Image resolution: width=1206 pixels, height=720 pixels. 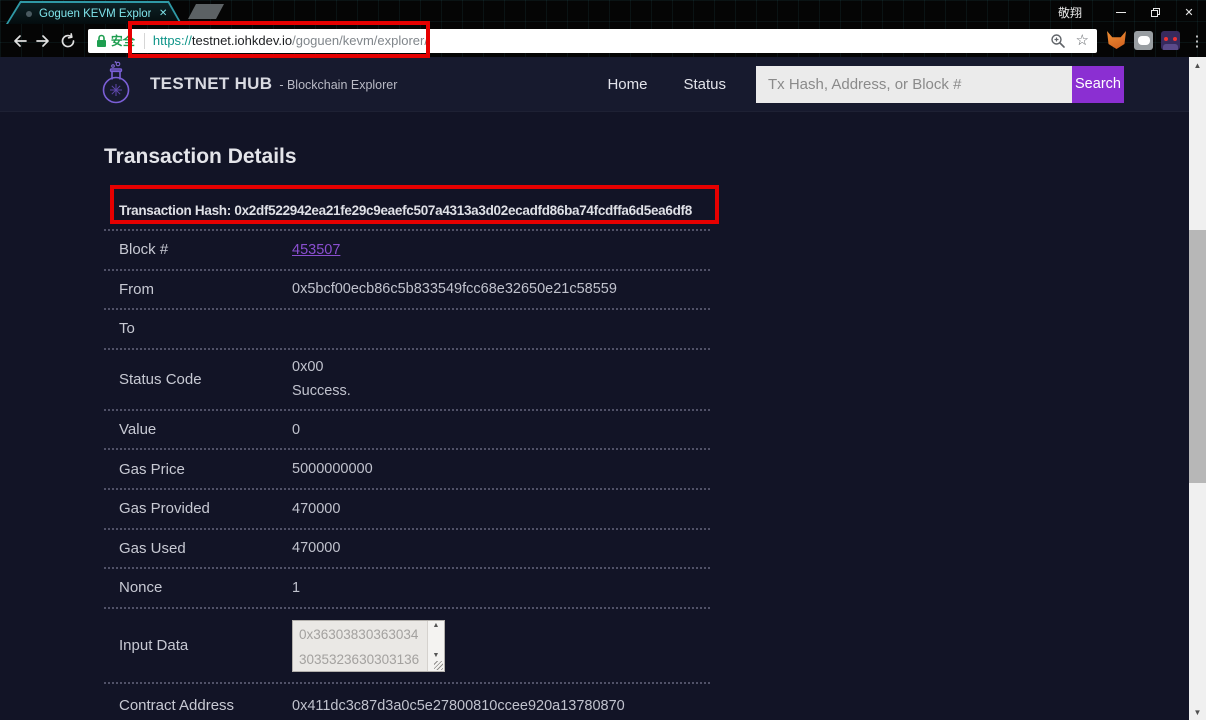 I want to click on row-block-number: Block # 453507, so click(x=407, y=251).